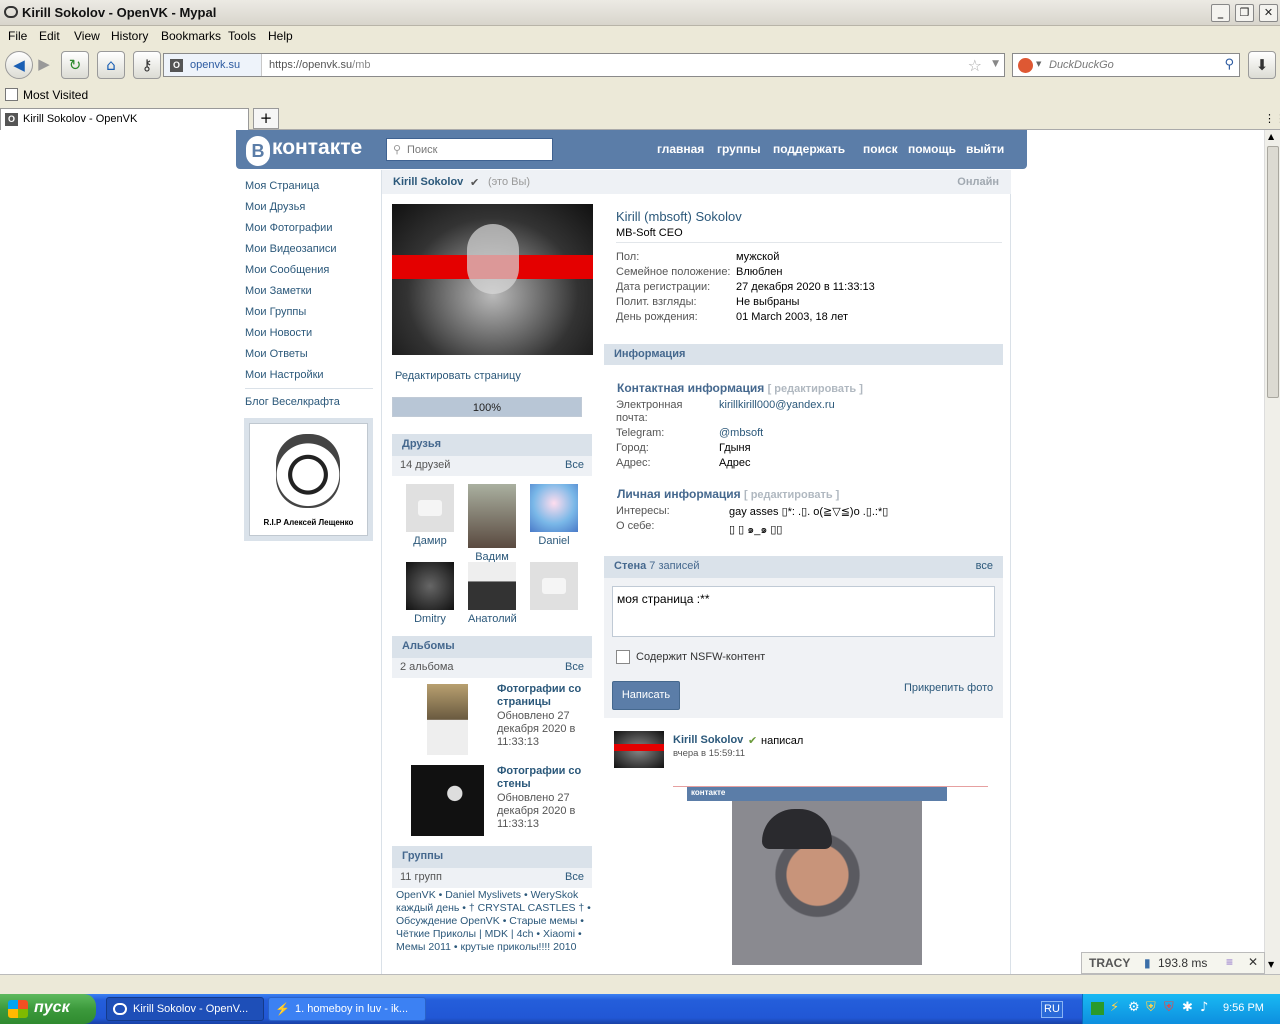 The width and height of the screenshot is (1280, 1024). I want to click on url-bar: Oopenvk.su https://openvk.su/mb ☆ ▼, so click(584, 65).